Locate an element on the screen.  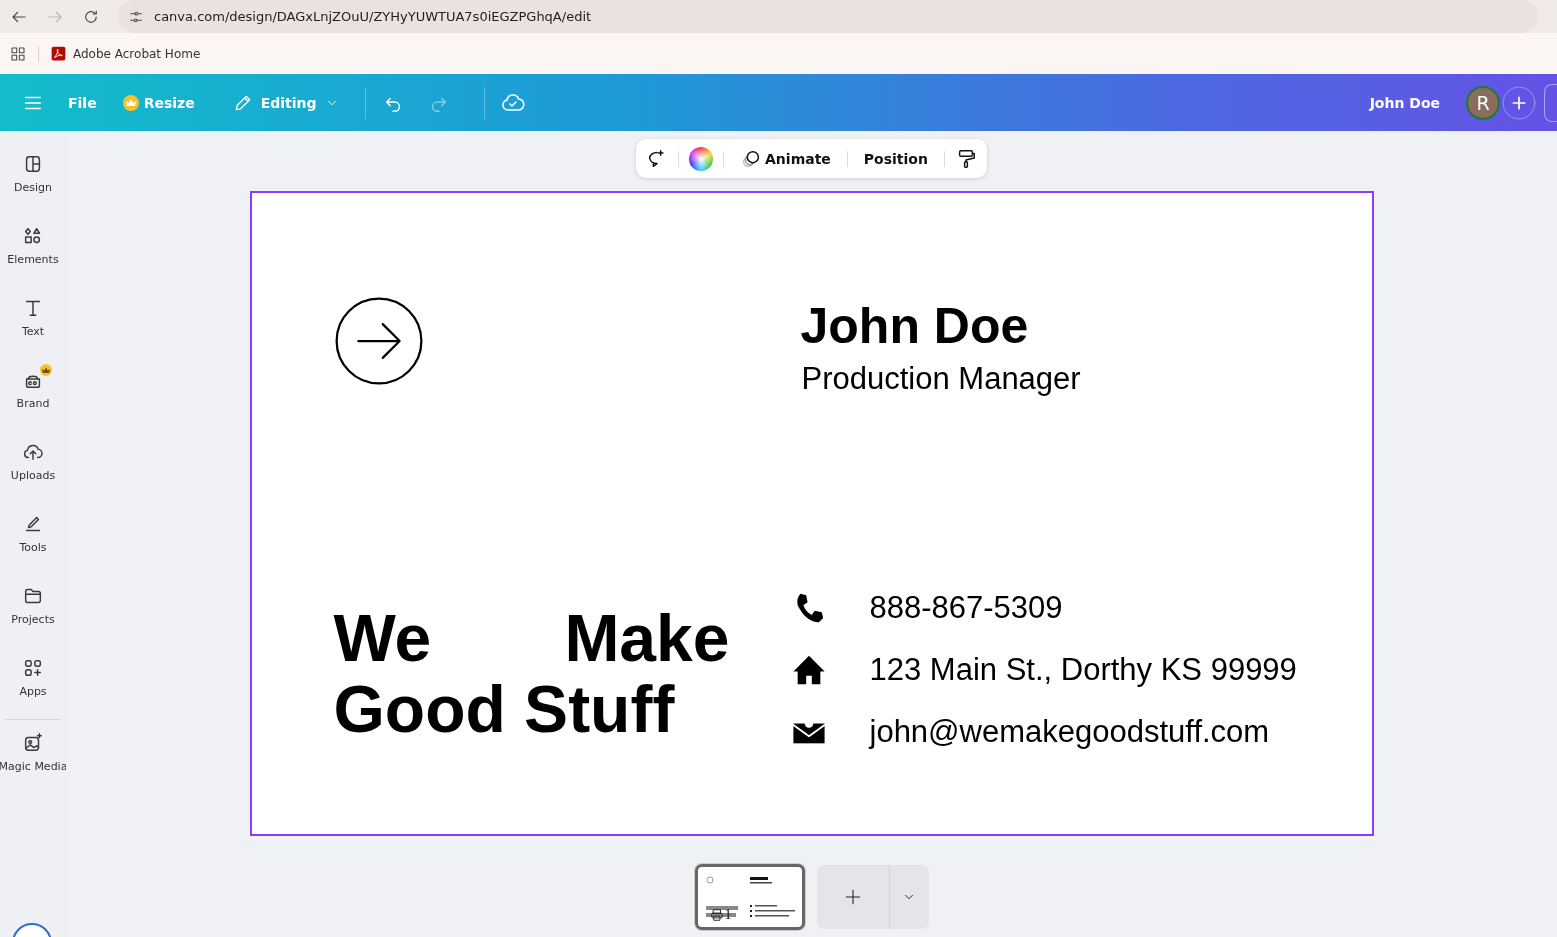
address-bar: canva.com/design/DAGxLnjZOuU/ZYHyYUWTUA7s0iEGZPGhqA/edit is located at coordinates (828, 16).